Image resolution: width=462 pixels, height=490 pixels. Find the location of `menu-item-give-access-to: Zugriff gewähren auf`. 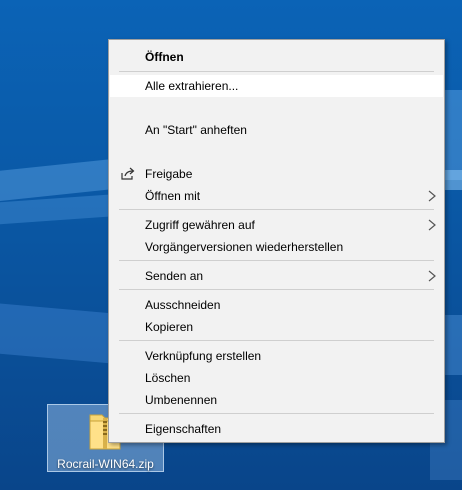

menu-item-give-access-to: Zugriff gewähren auf is located at coordinates (276, 225).